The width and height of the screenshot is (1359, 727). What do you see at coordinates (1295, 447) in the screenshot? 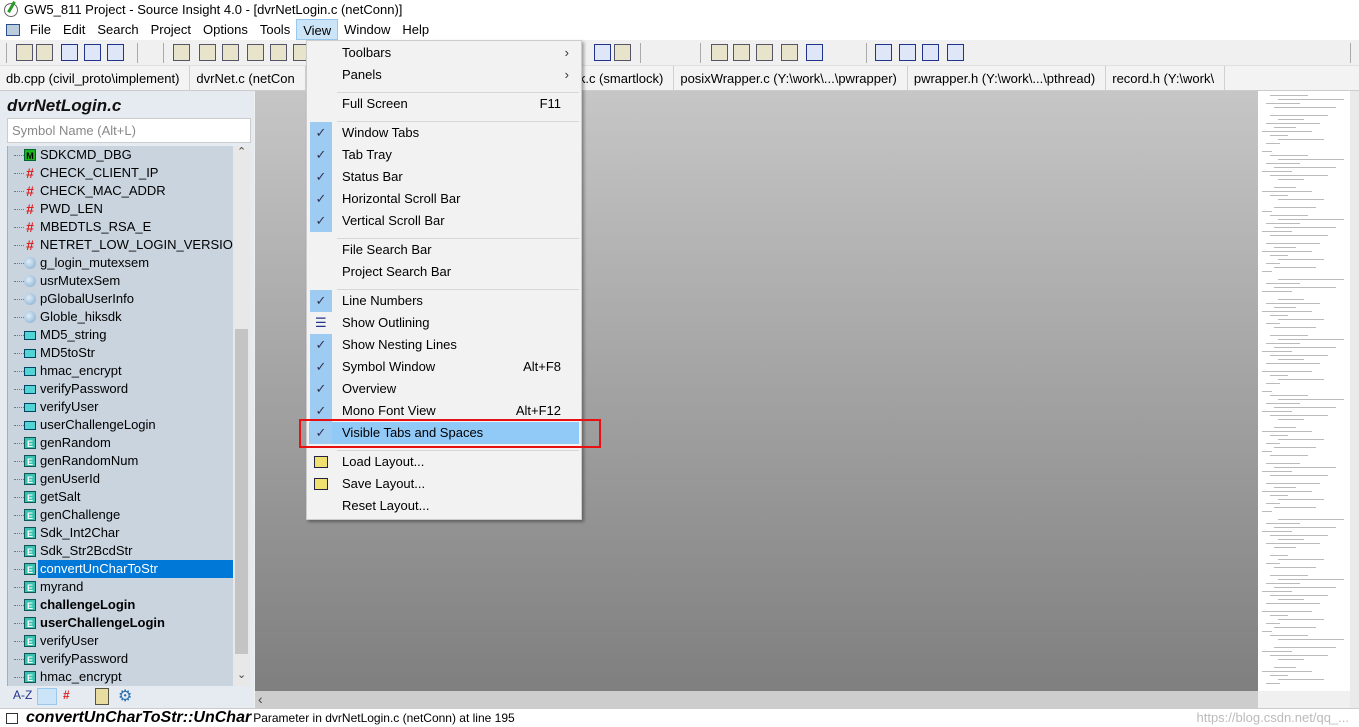
I see `overview-line` at bounding box center [1295, 447].